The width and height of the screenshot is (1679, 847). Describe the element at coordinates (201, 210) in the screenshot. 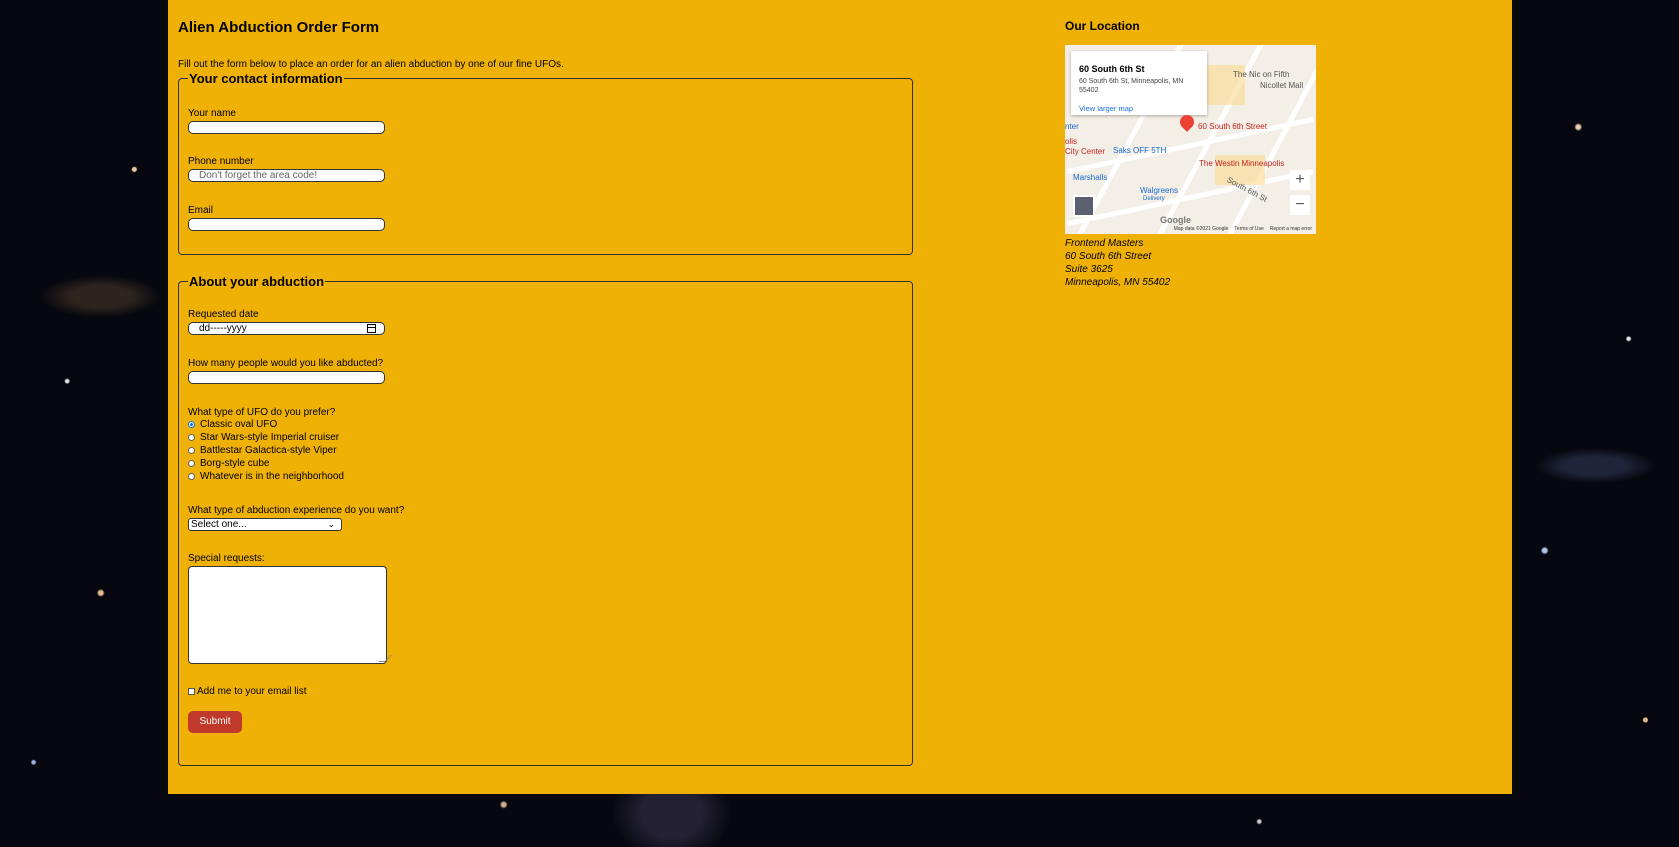

I see `email-label: Email` at that location.